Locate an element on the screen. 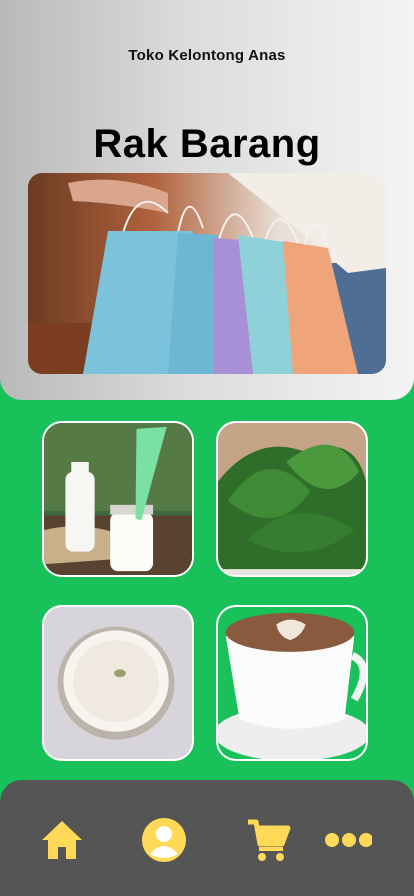  cart-icon is located at coordinates (268, 840).